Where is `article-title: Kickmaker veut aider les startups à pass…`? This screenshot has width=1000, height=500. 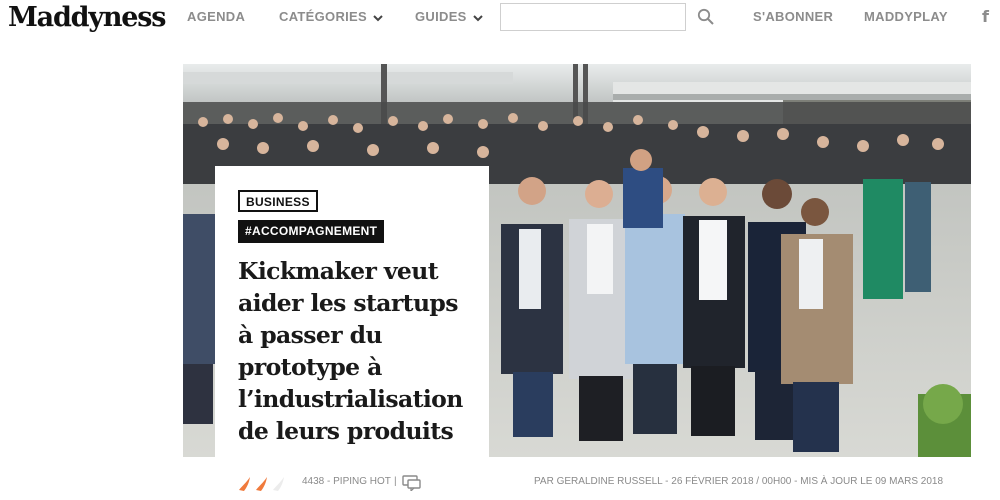
article-title: Kickmaker veut aider les startups à pass… is located at coordinates (358, 351).